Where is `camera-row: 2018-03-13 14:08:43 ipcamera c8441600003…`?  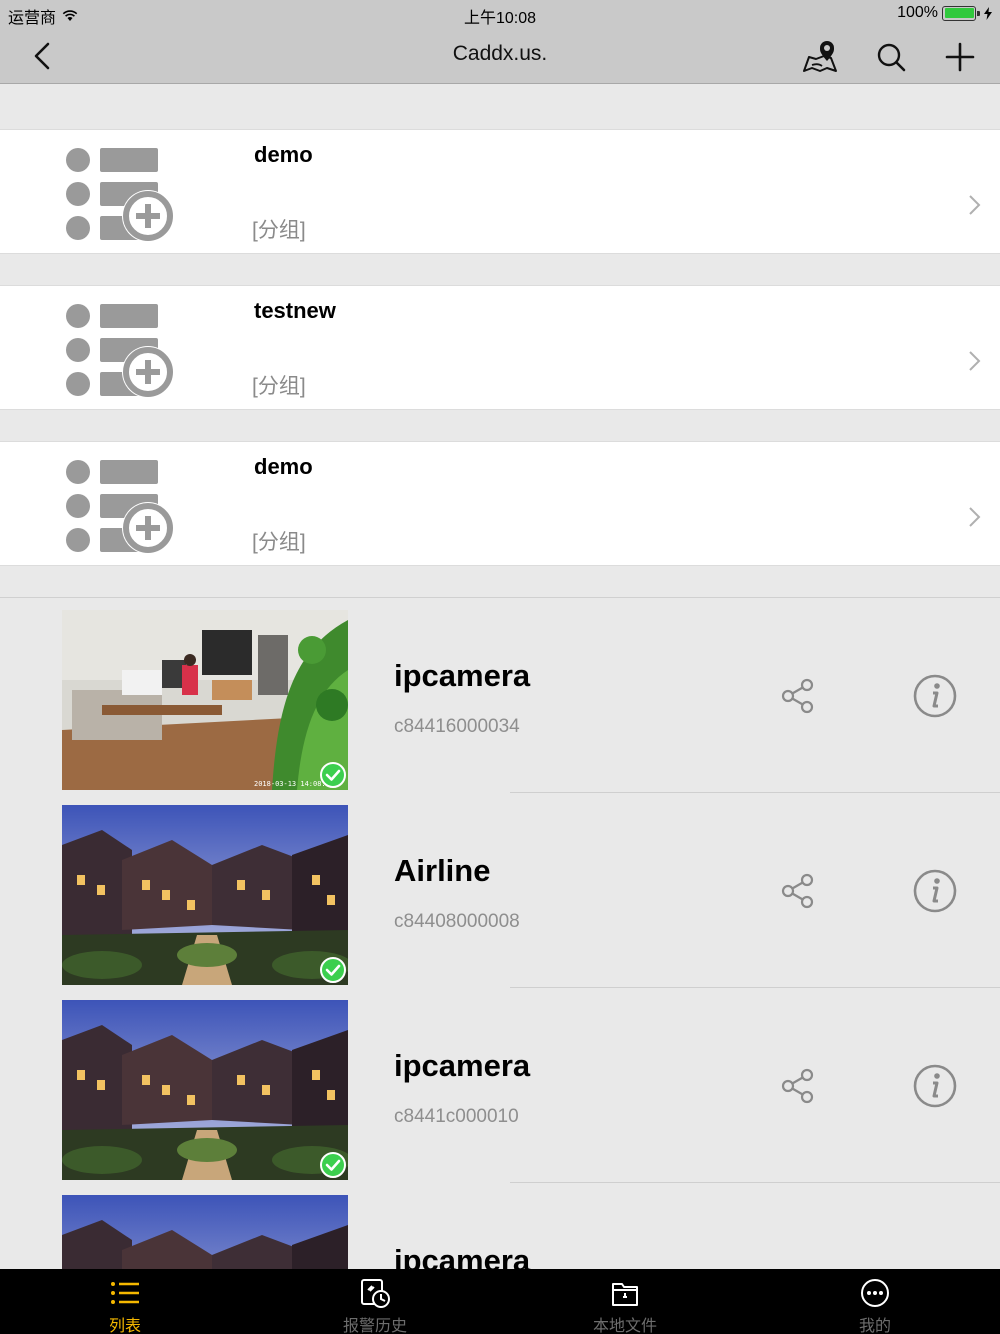 camera-row: 2018-03-13 14:08:43 ipcamera c8441600003… is located at coordinates (500, 695).